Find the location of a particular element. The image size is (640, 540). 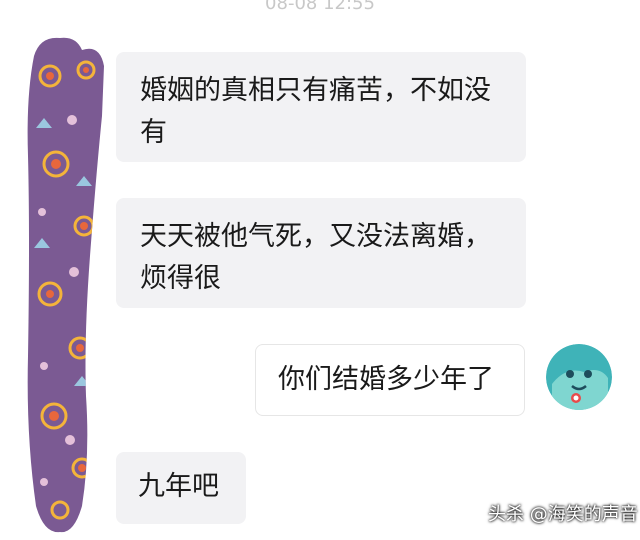

watermark: 头杀 @海笑的声音 is located at coordinates (563, 514).